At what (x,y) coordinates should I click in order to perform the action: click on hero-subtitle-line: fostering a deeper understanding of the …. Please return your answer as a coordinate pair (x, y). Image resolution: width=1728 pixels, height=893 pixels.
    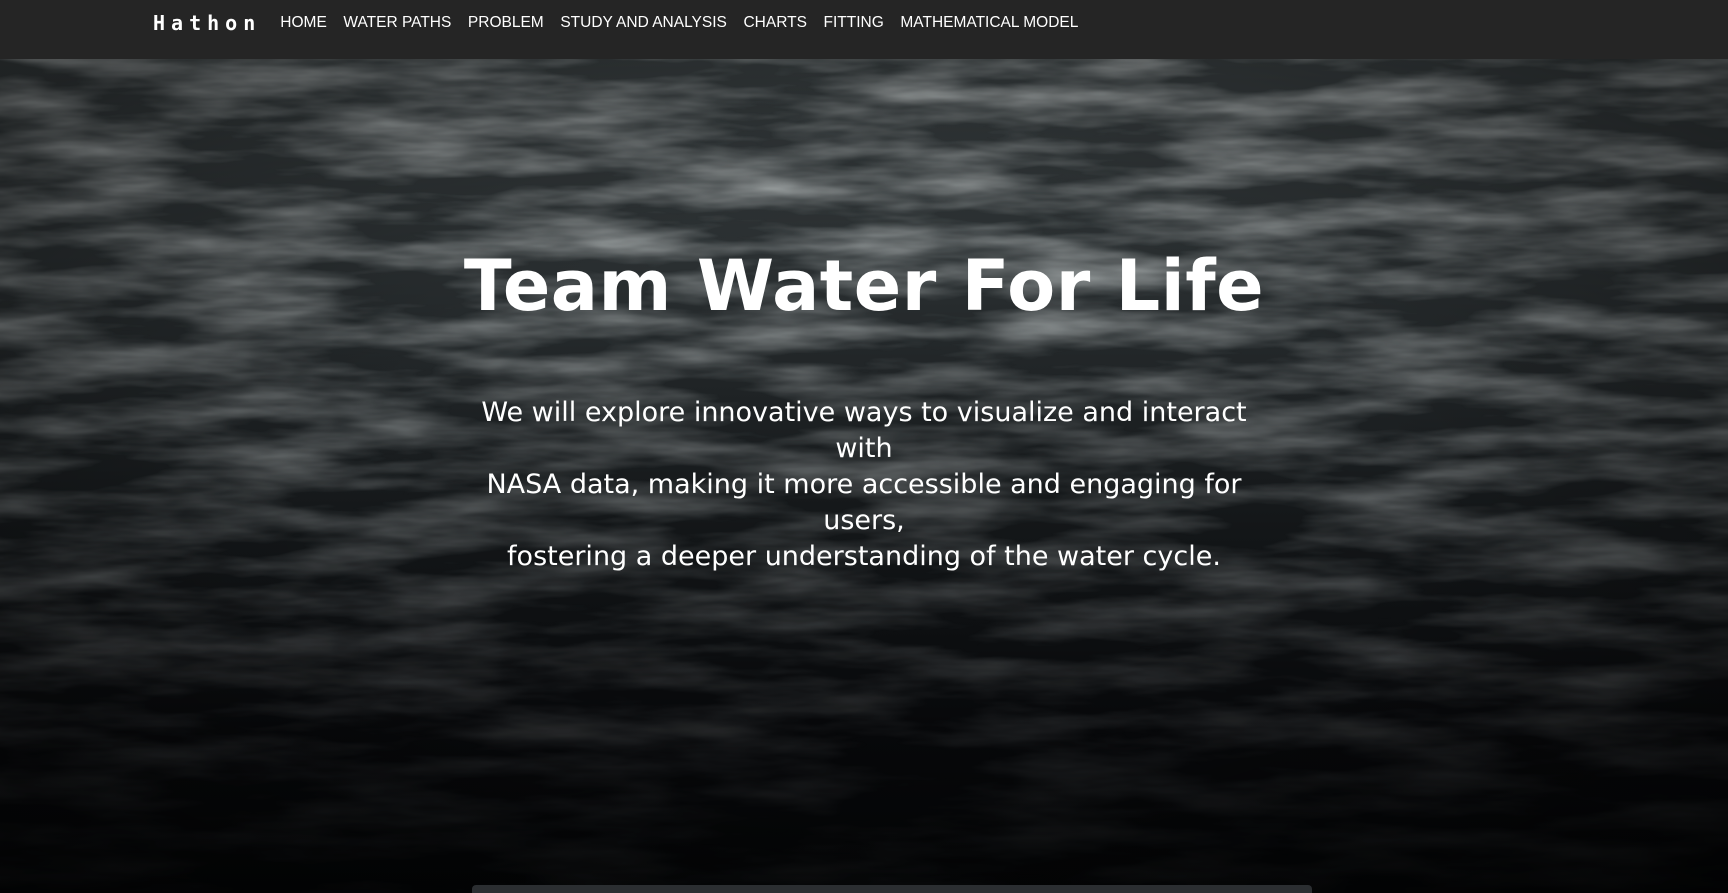
    Looking at the image, I should click on (864, 556).